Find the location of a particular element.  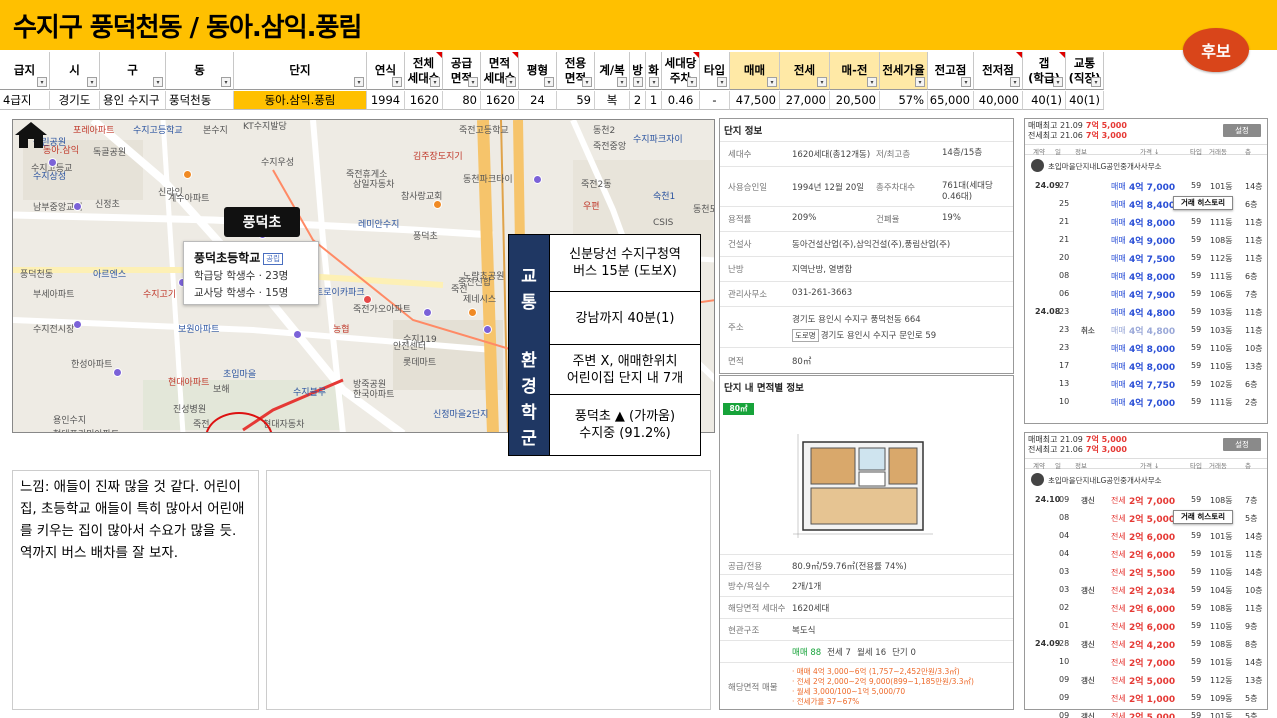

sheet-header-cell: 전저점 ▾ is located at coordinates (998, 71).